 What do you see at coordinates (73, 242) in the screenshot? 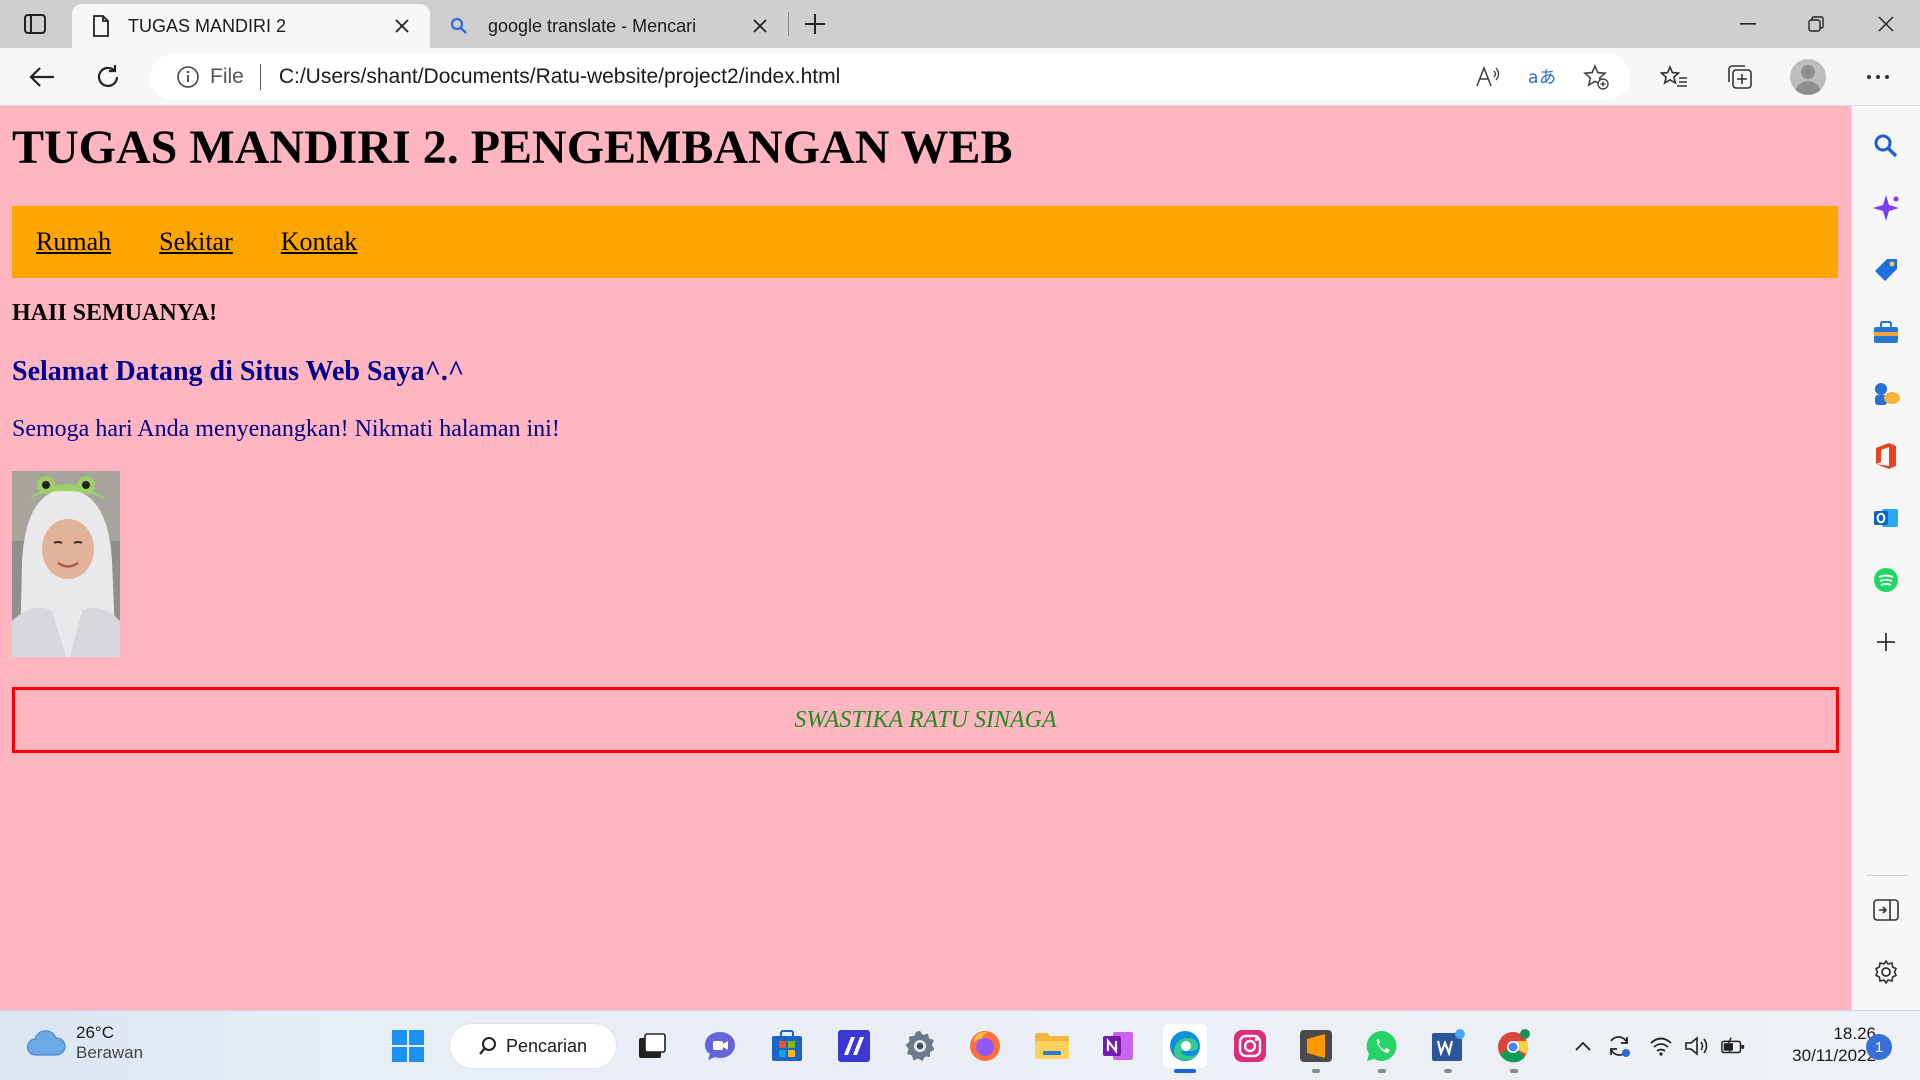
I see `nav-link-rumah: Rumah` at bounding box center [73, 242].